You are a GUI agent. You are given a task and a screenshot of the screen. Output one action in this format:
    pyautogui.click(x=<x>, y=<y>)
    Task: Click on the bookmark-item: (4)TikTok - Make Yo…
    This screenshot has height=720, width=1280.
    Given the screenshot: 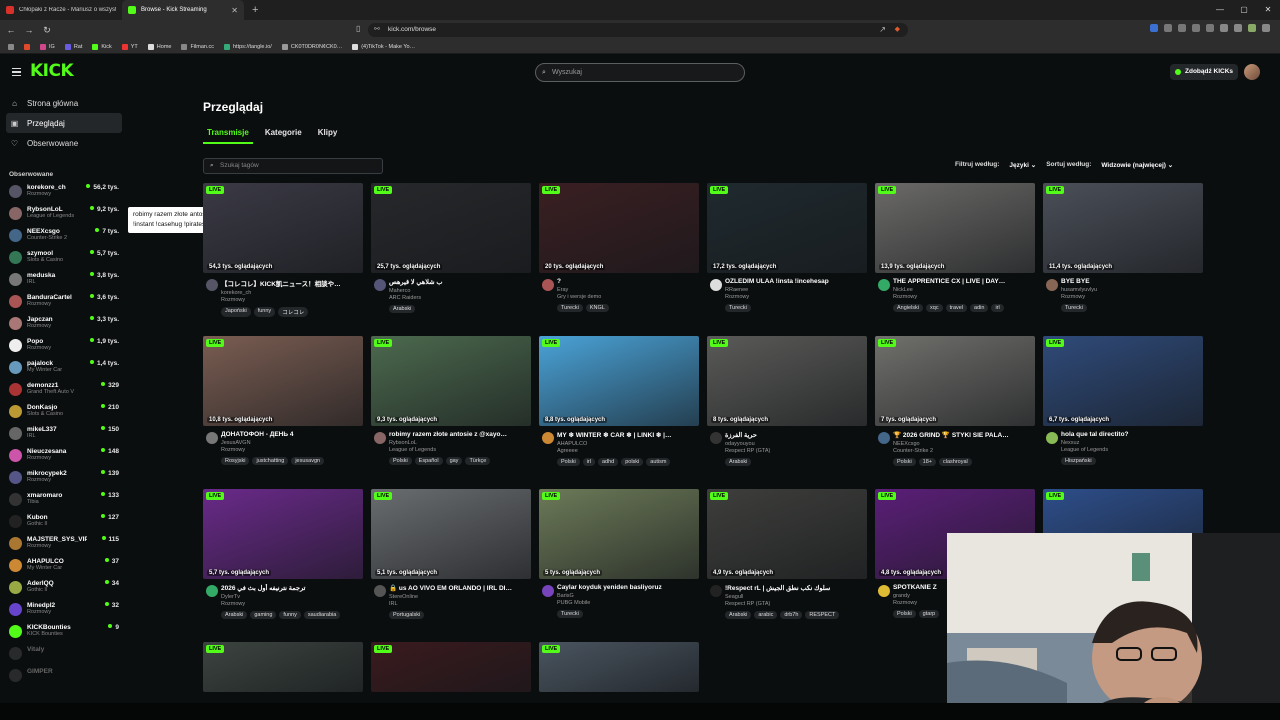 What is the action you would take?
    pyautogui.click(x=383, y=46)
    